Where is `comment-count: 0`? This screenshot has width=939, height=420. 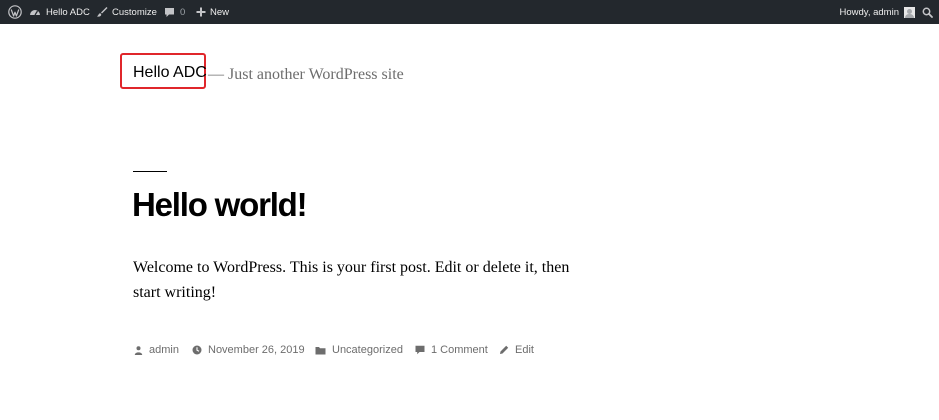 comment-count: 0 is located at coordinates (183, 12).